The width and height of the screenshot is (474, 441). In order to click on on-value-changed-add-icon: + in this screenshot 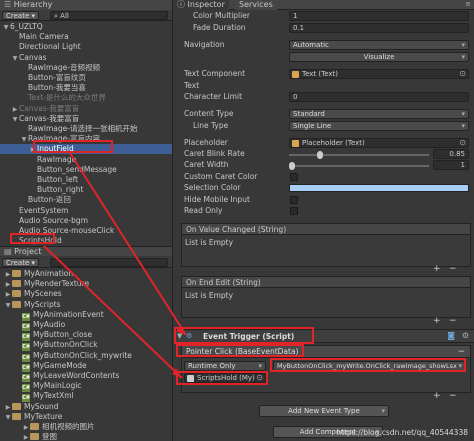, I will do `click(437, 269)`.